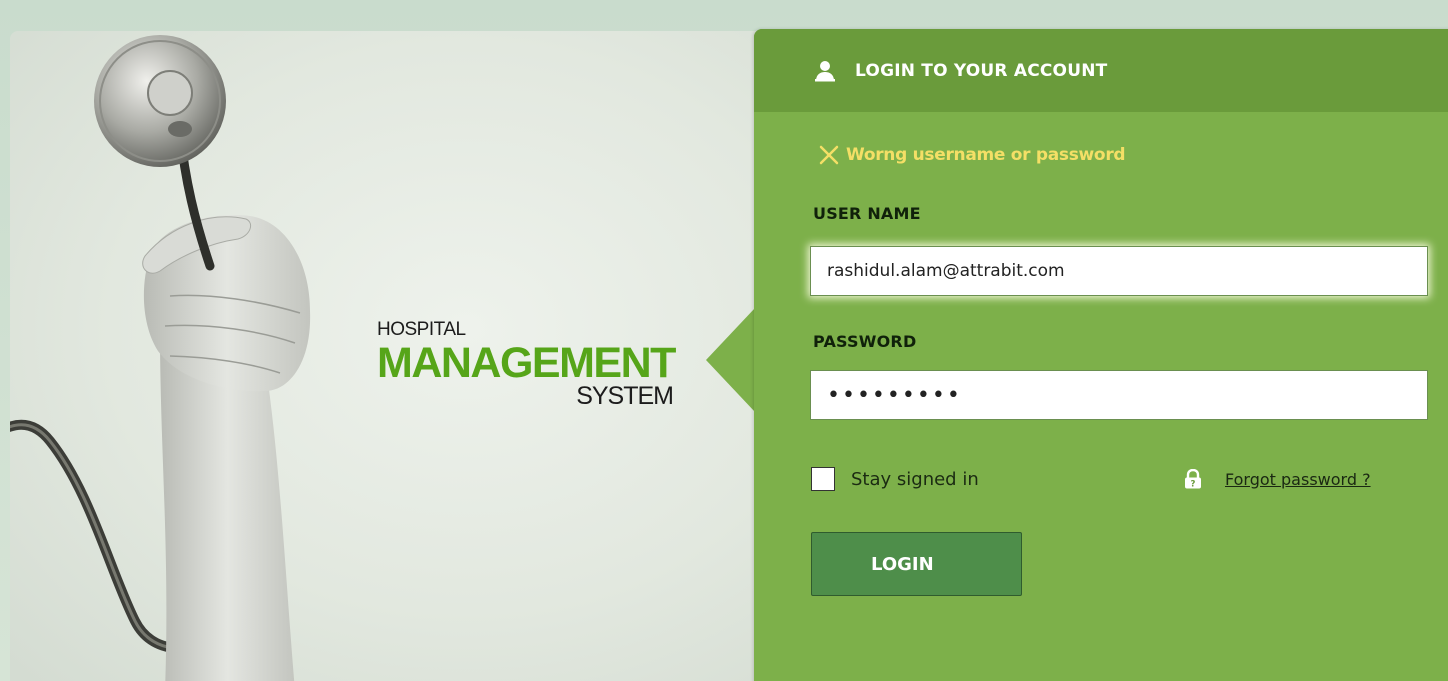 The height and width of the screenshot is (681, 1448). I want to click on stay-signed-in-label: Stay signed in, so click(915, 479).